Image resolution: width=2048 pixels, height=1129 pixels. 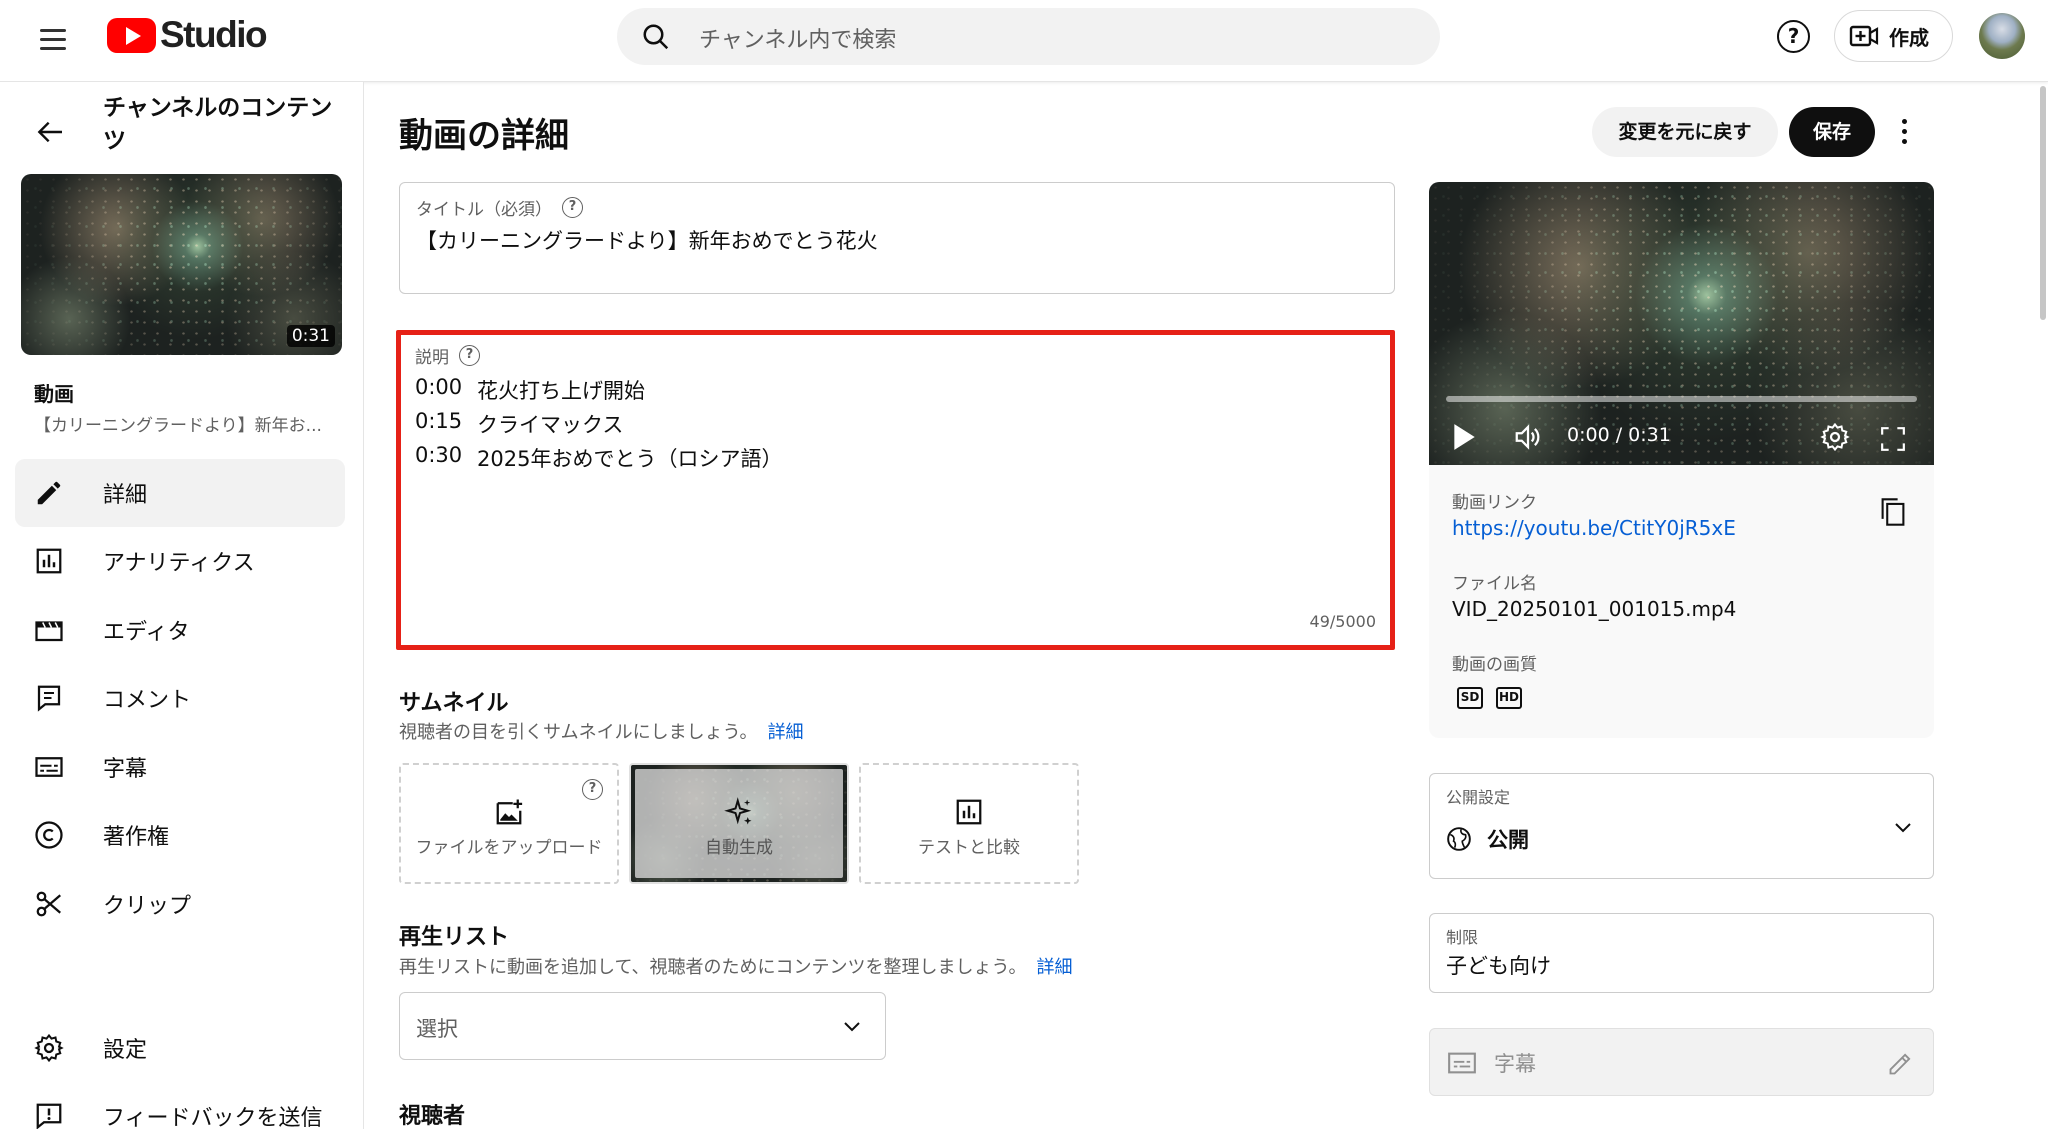 I want to click on thumbnail-section-title: サムネイル, so click(x=454, y=703).